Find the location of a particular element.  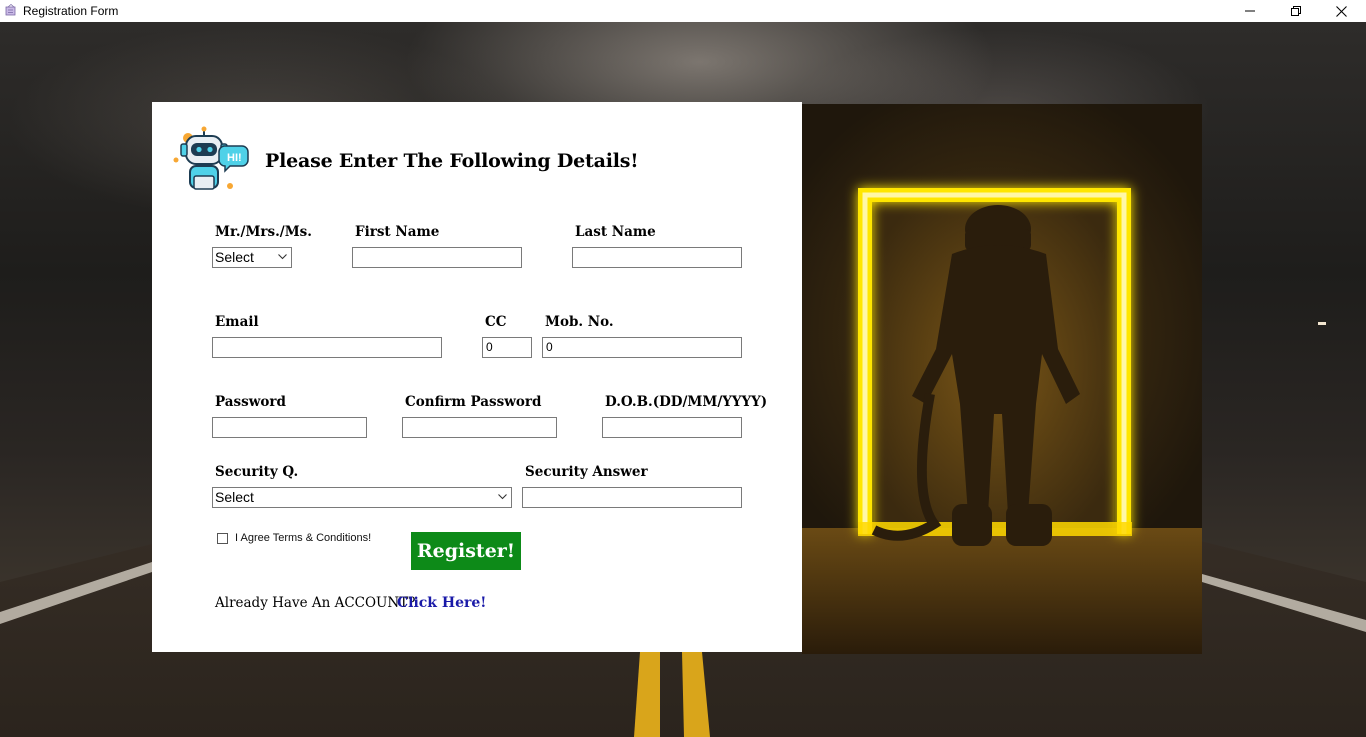

already-account-text: Already Have An ACCOUNT? is located at coordinates (315, 603).